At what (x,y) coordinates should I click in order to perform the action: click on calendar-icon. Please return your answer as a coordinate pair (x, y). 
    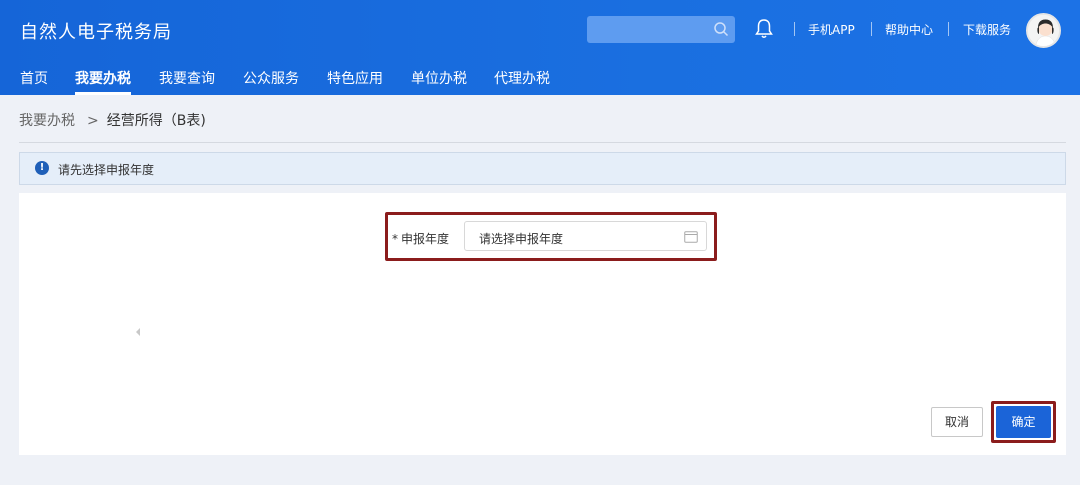
    Looking at the image, I should click on (691, 236).